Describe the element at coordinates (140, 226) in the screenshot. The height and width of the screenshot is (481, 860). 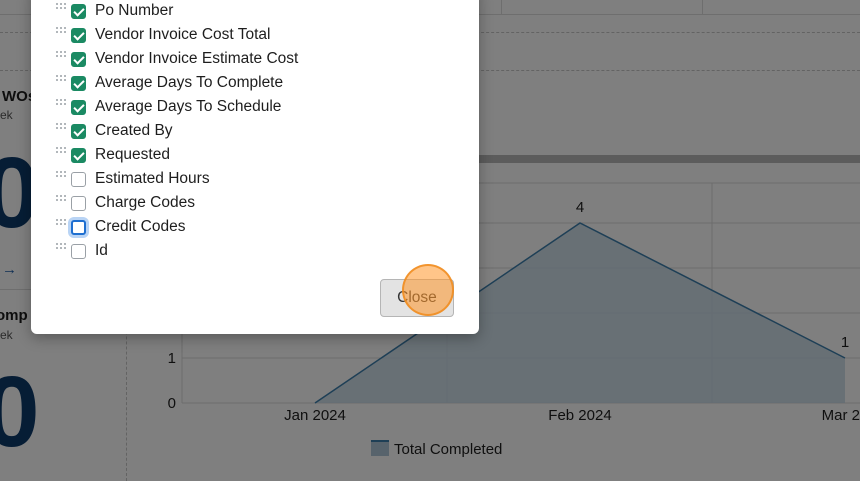
I see `column-option-label: Credit Codes` at that location.